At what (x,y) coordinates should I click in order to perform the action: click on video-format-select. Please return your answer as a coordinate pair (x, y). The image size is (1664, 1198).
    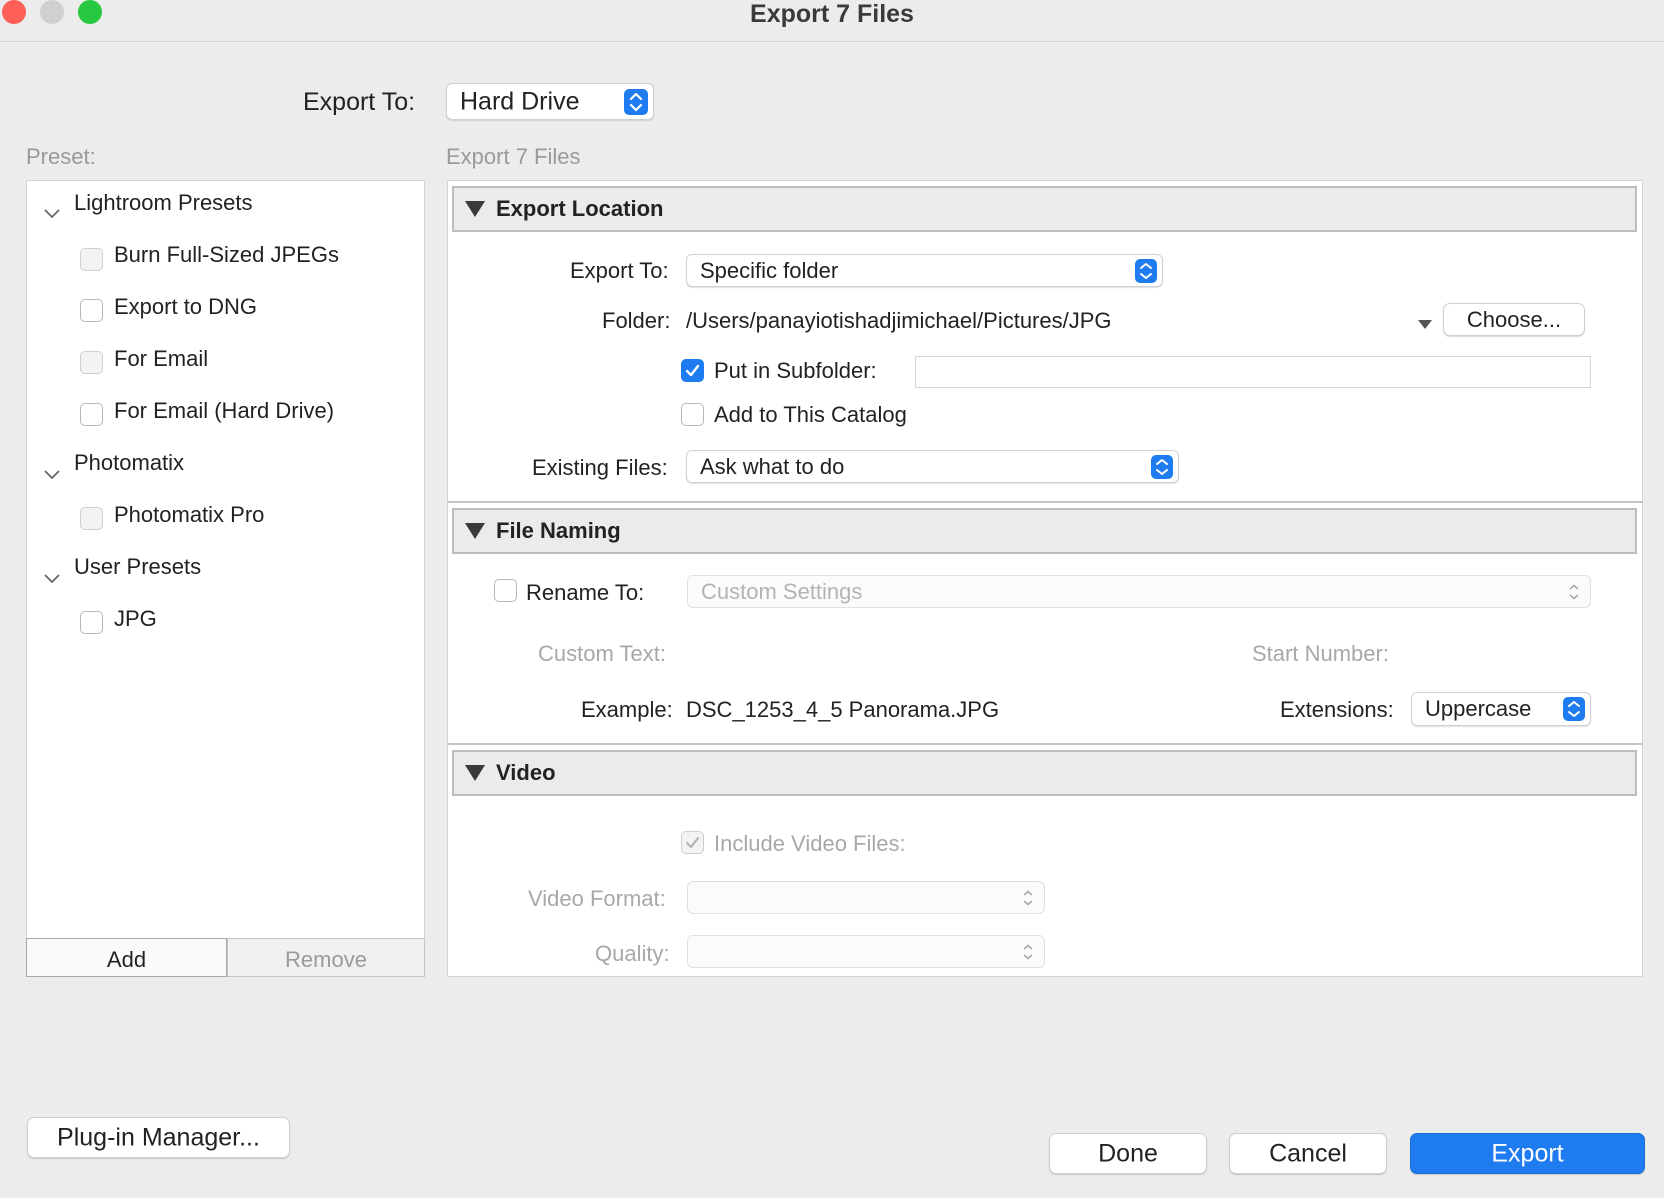
    Looking at the image, I should click on (866, 897).